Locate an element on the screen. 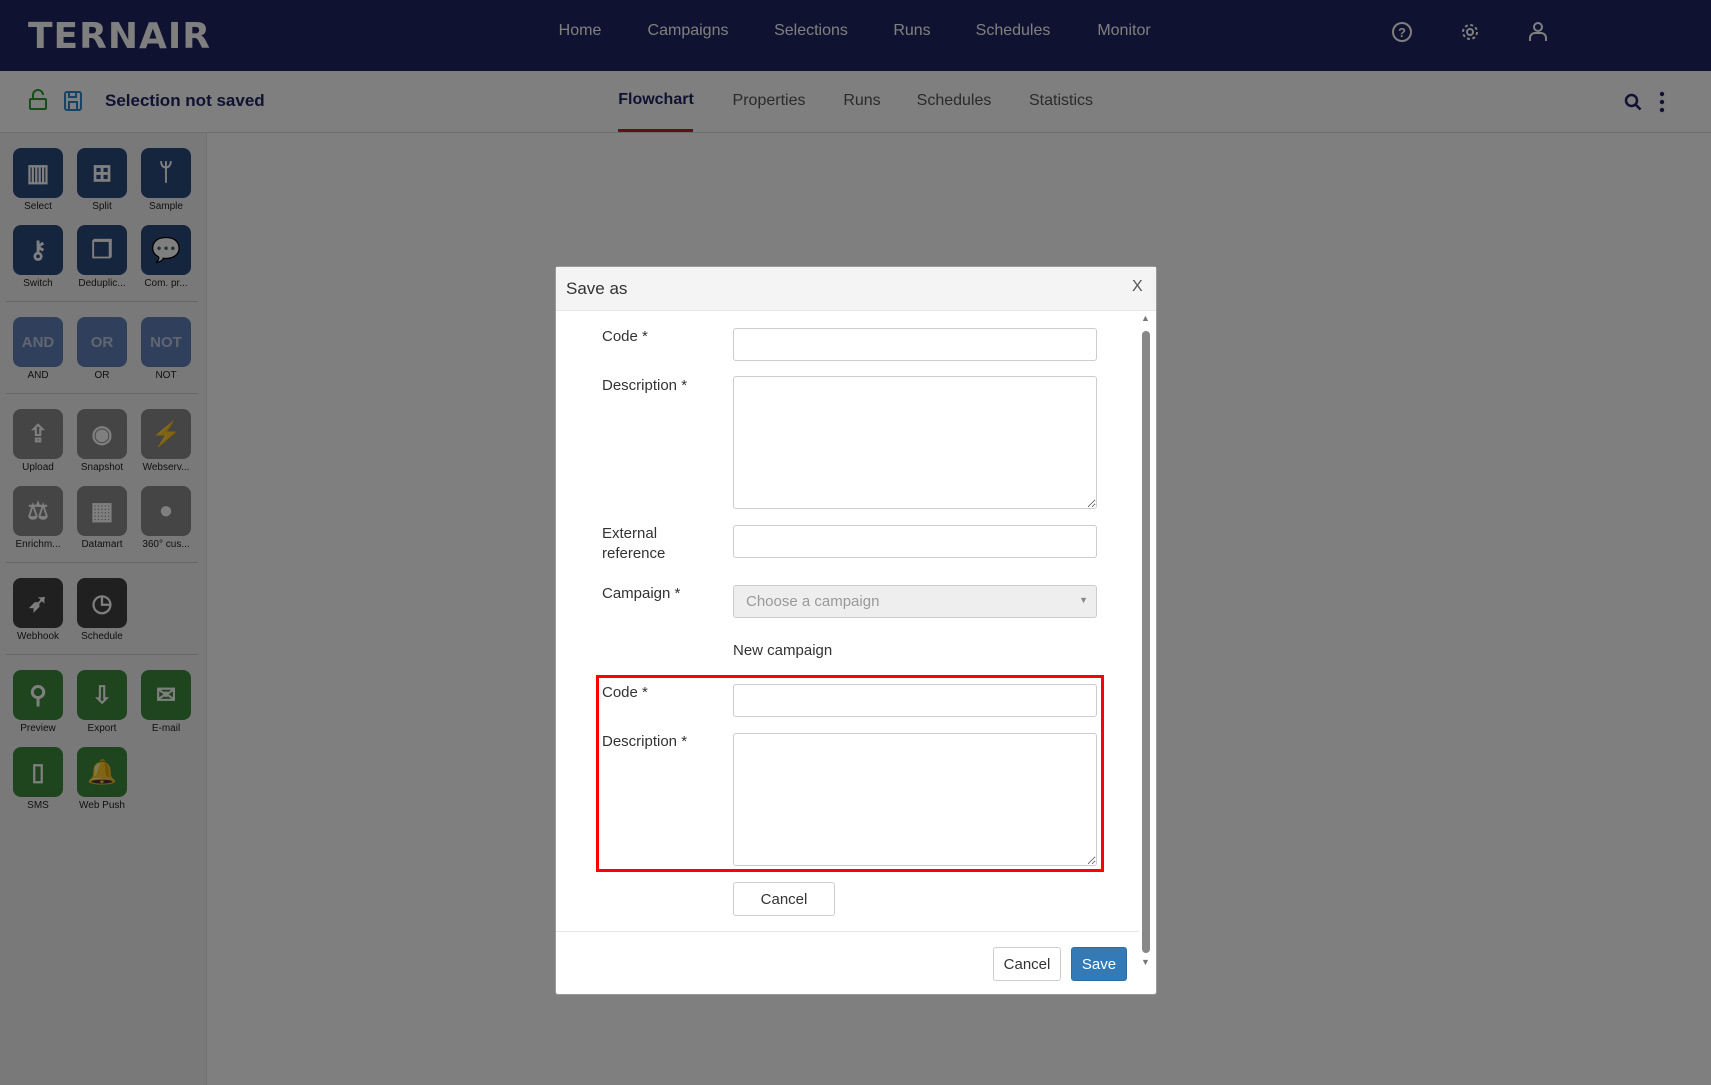 Image resolution: width=1711 pixels, height=1085 pixels. scroll-up-arrow: ▲ is located at coordinates (1146, 319).